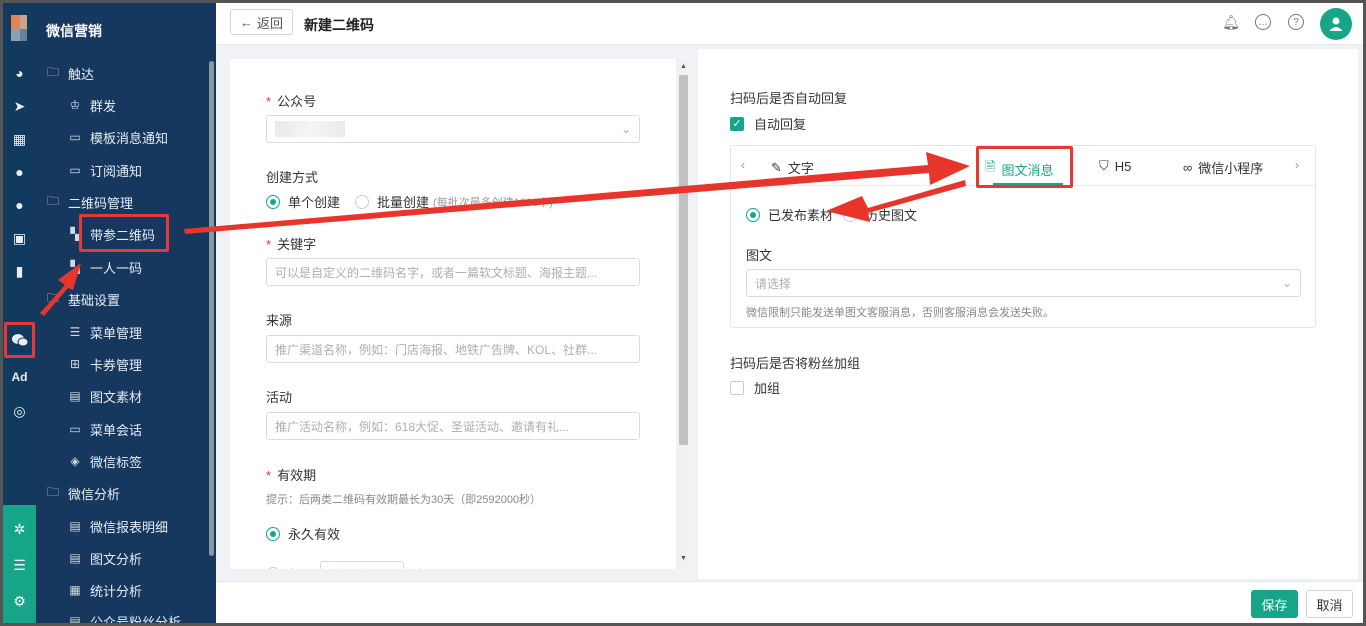 The width and height of the screenshot is (1366, 626). Describe the element at coordinates (880, 214) in the screenshot. I see `source-history-radio: 历史图文` at that location.